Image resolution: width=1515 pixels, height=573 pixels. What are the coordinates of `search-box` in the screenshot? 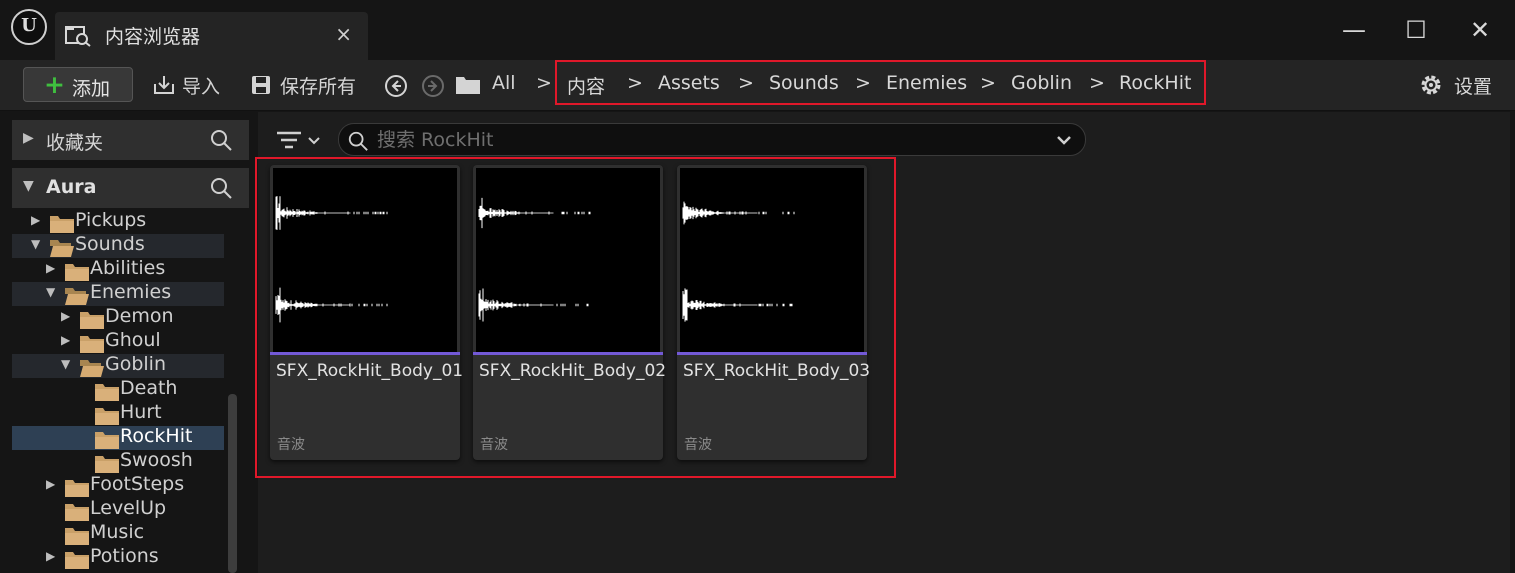 It's located at (712, 139).